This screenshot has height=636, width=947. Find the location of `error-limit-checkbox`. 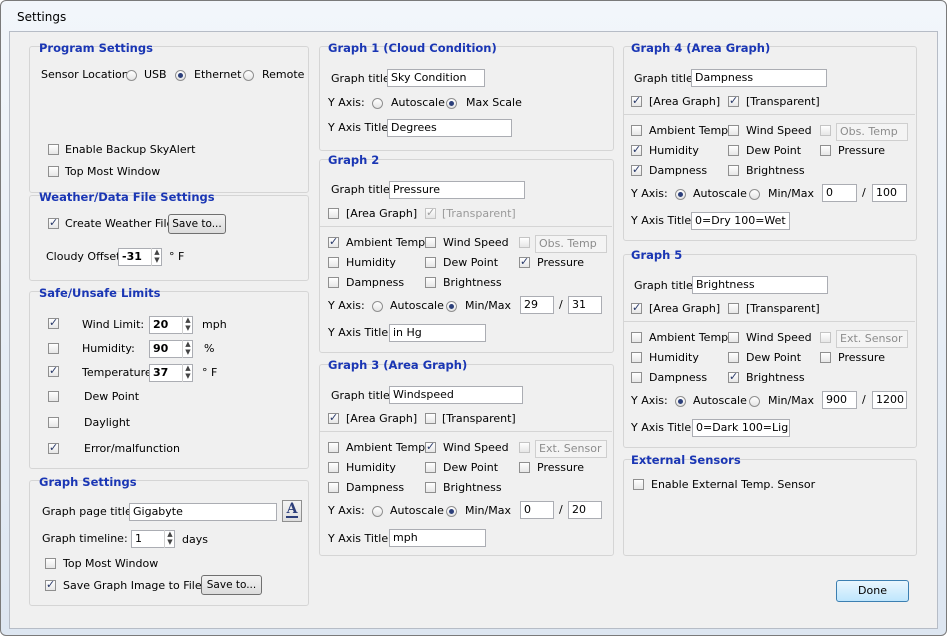

error-limit-checkbox is located at coordinates (53, 447).